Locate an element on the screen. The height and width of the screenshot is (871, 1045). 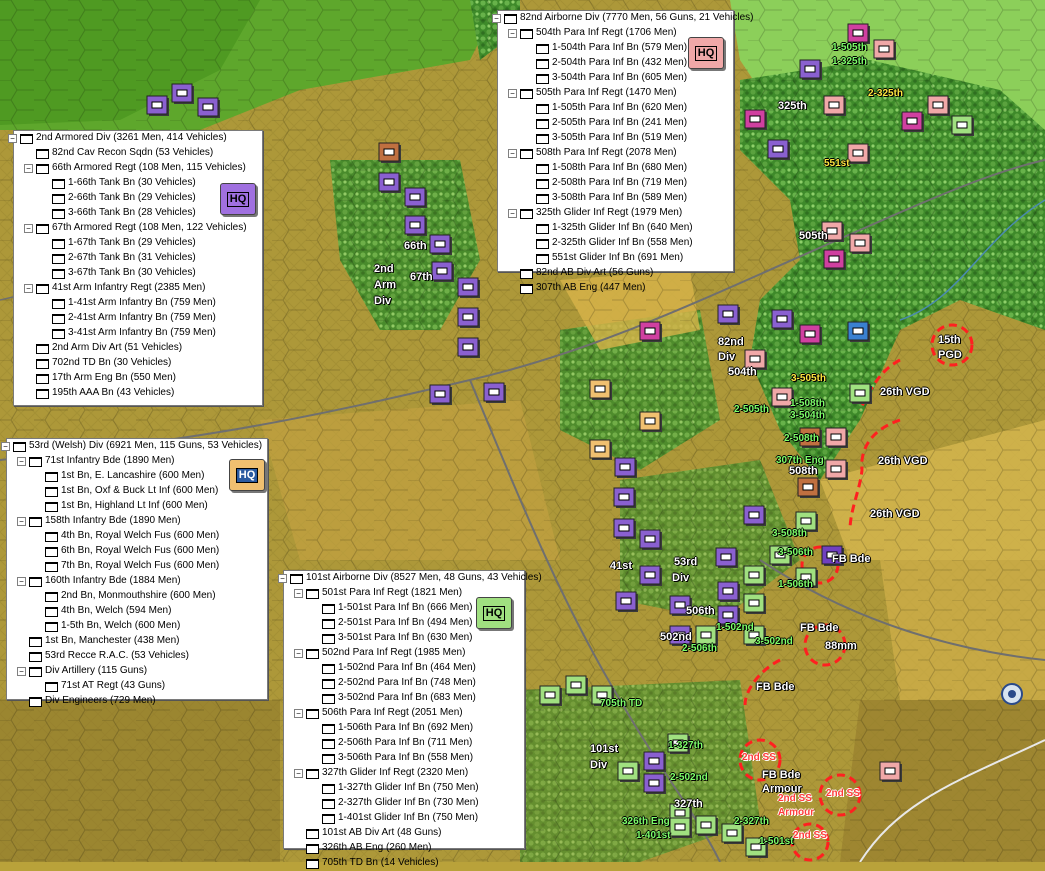
oob-unit-row: 4th Bn, Welch (594 Men) is located at coordinates (137, 611).